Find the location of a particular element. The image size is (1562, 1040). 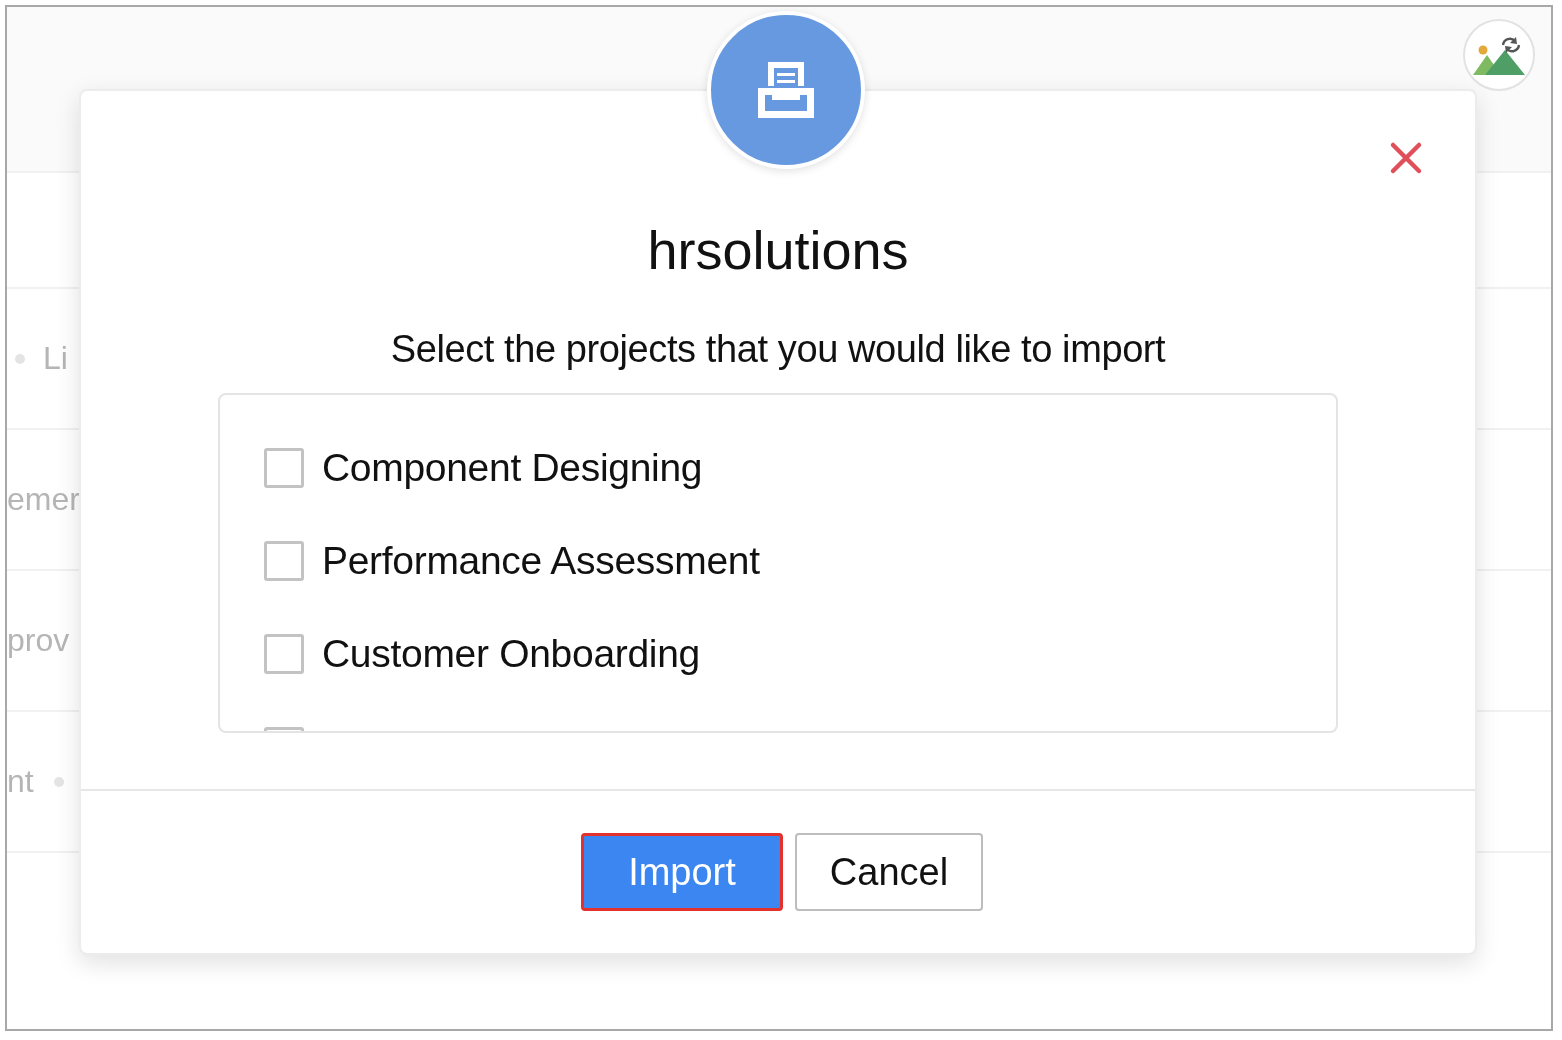

dialog-title: hrsolutions is located at coordinates (778, 250).